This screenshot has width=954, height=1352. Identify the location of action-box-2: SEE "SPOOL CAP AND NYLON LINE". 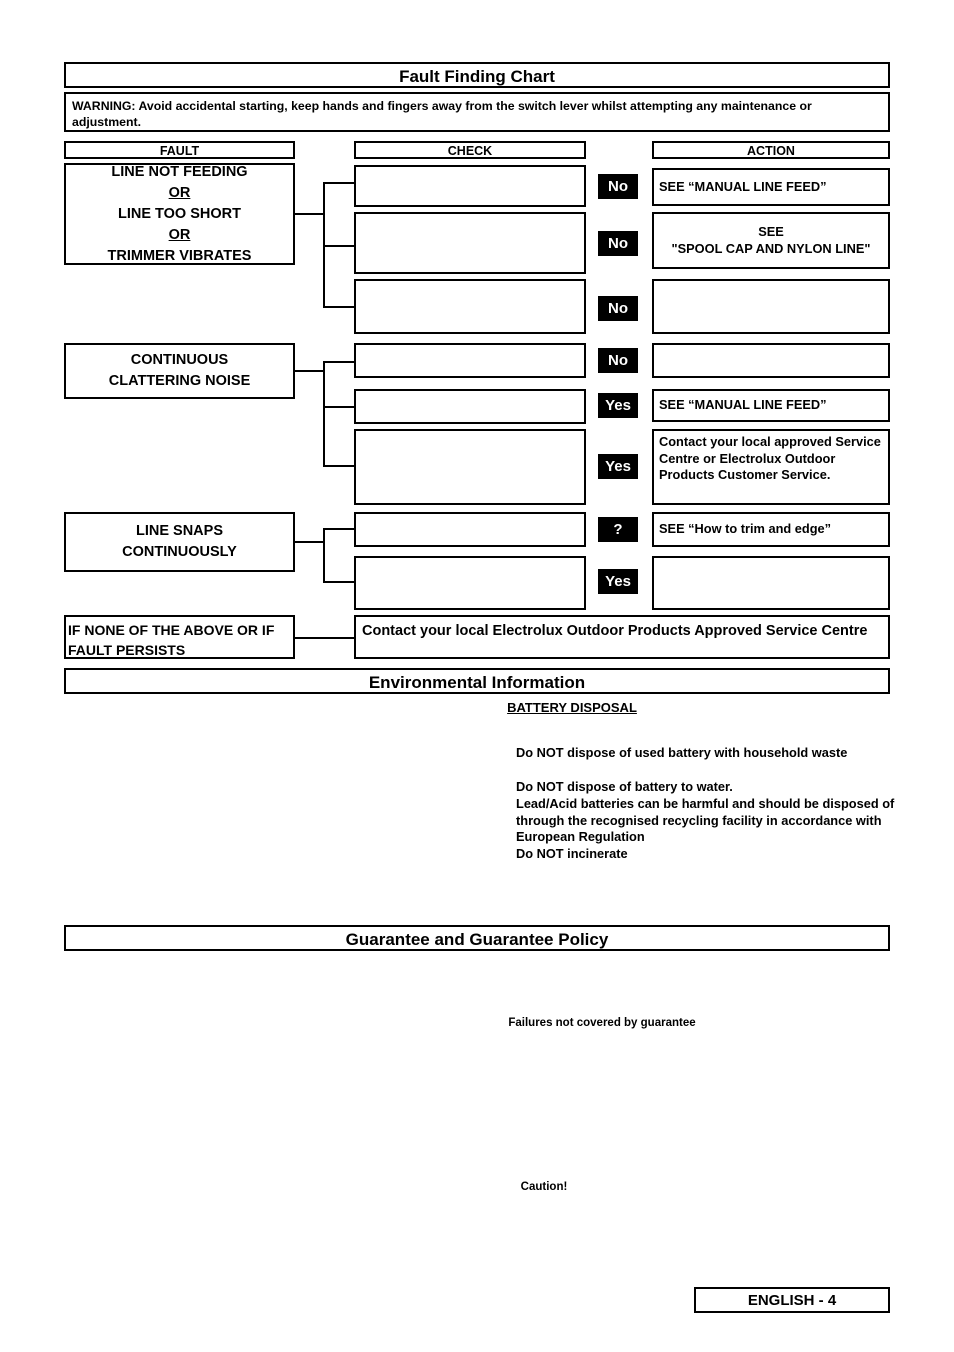
(771, 240).